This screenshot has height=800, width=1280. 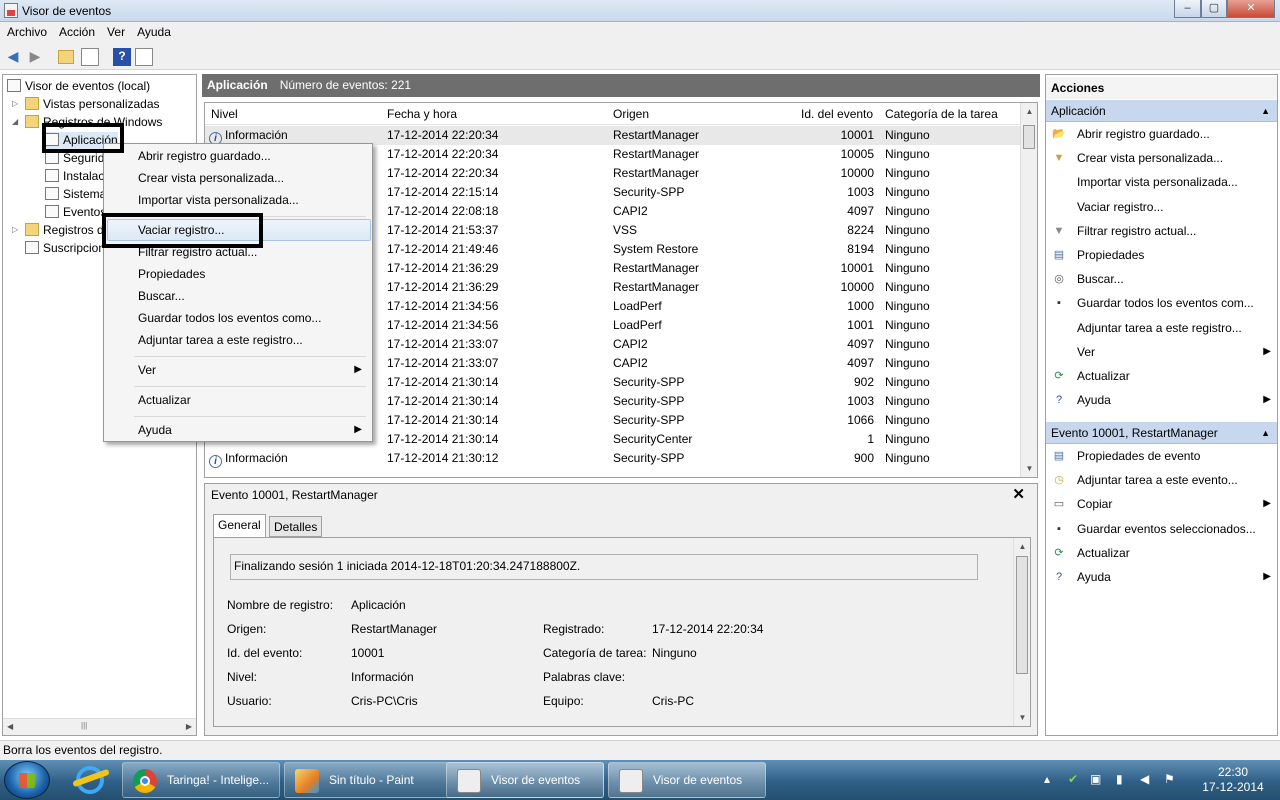 I want to click on volume-icon: ◀, so click(x=1144, y=779).